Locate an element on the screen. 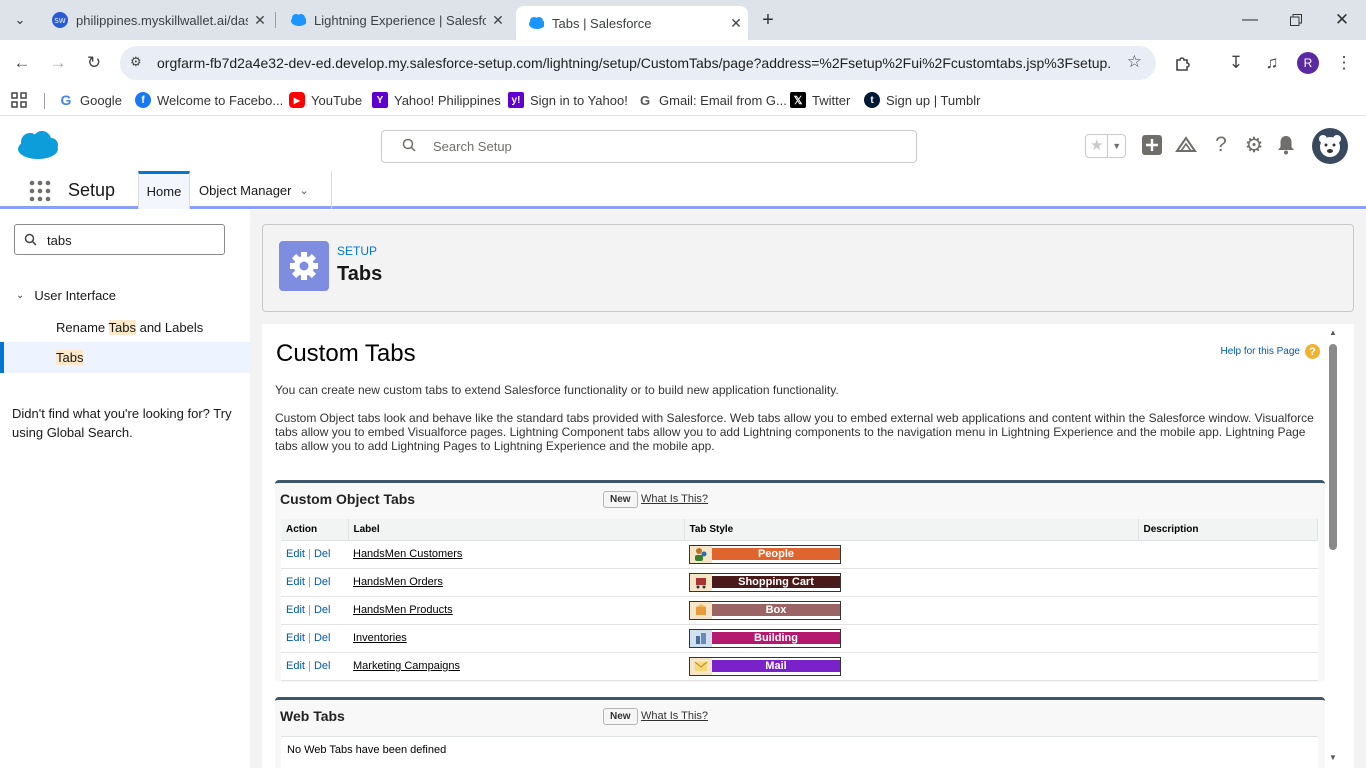 This screenshot has height=768, width=1366. minimize-icon: — is located at coordinates (1250, 20).